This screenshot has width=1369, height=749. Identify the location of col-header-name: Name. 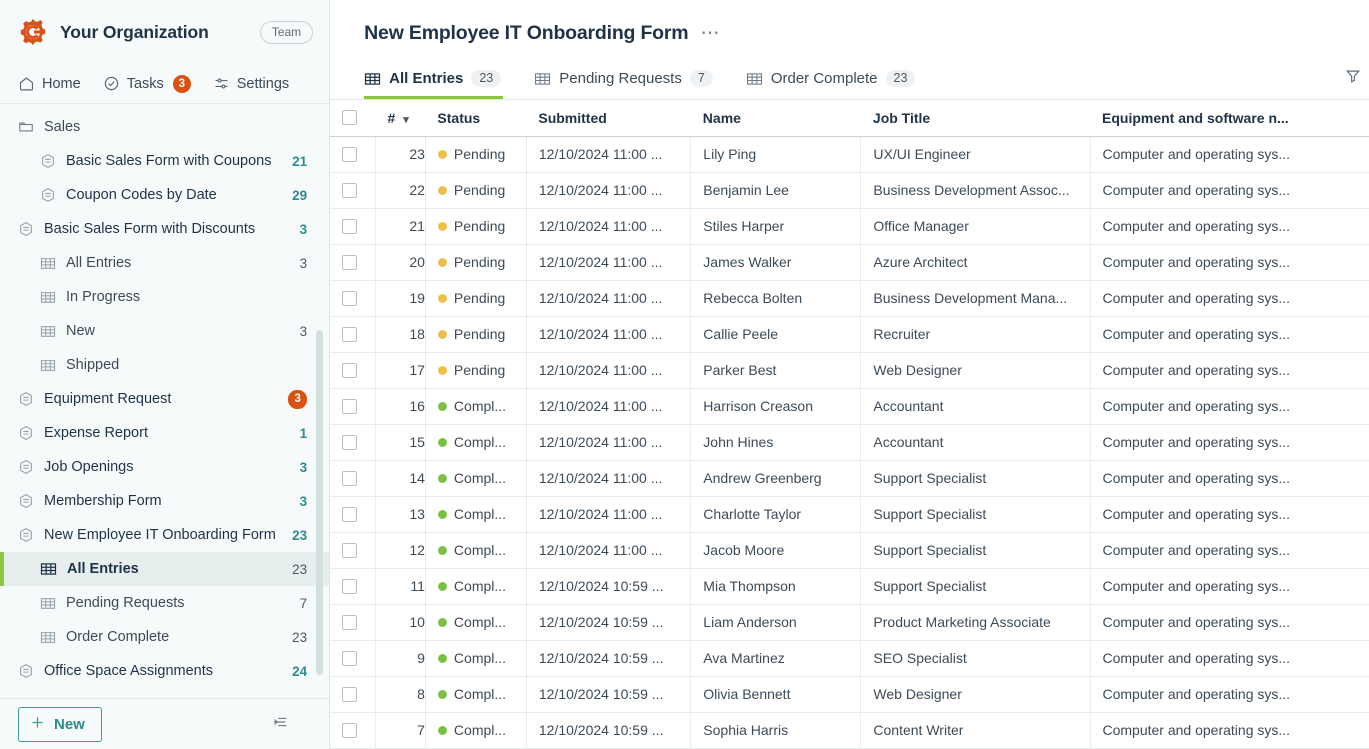
(775, 118).